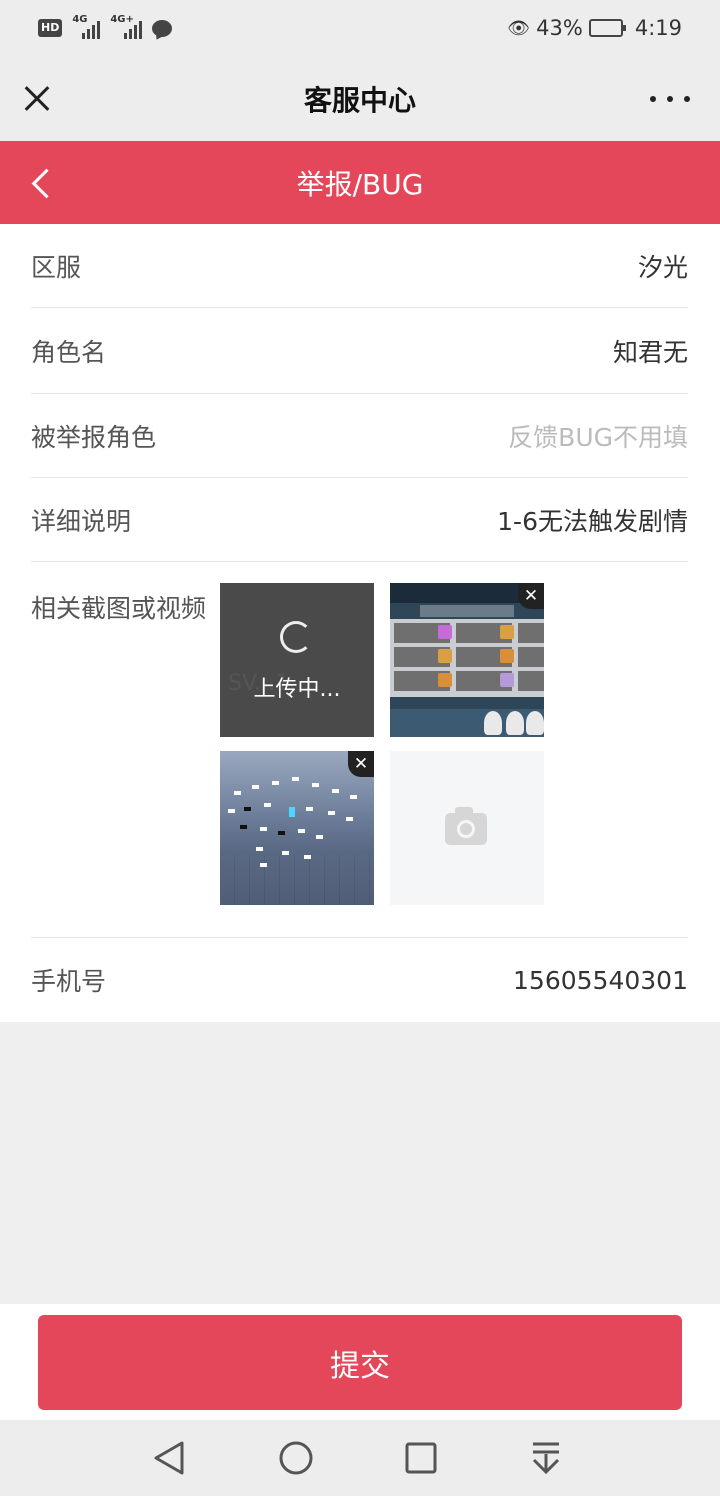 Image resolution: width=720 pixels, height=1496 pixels. I want to click on server-label: 区服, so click(56, 267).